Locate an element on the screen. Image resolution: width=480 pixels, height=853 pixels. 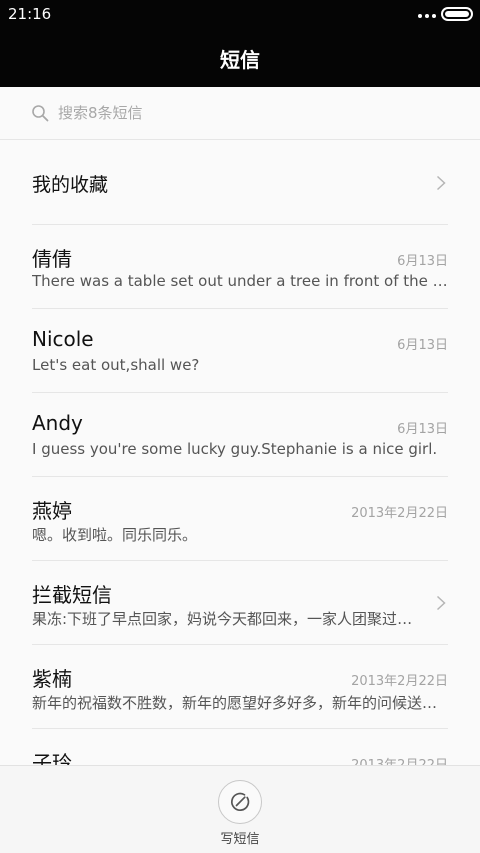
status-time: 21:16 is located at coordinates (30, 14).